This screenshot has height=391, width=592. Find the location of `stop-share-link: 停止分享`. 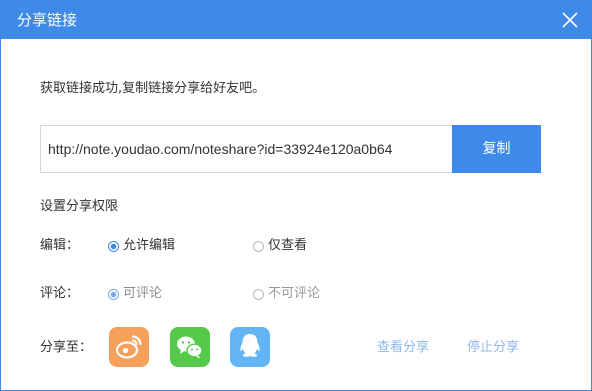

stop-share-link: 停止分享 is located at coordinates (493, 348).